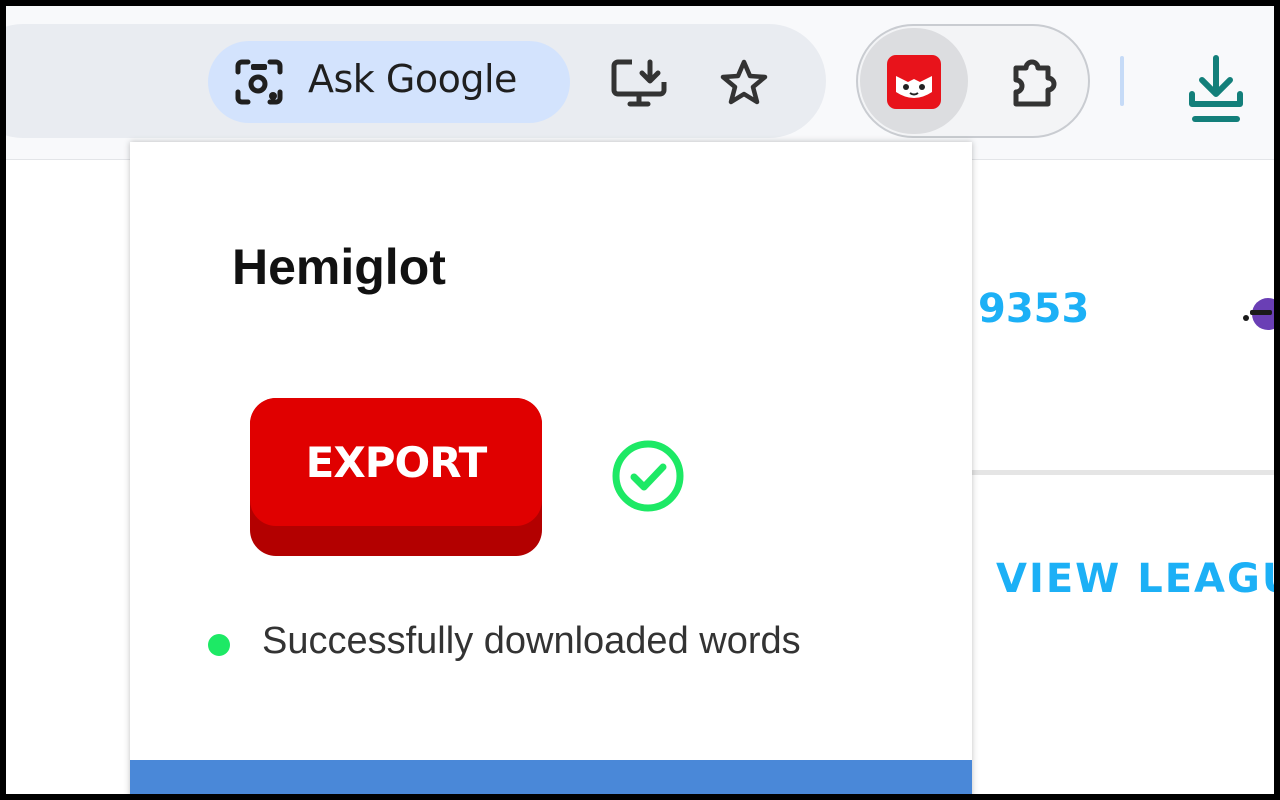 Image resolution: width=1280 pixels, height=800 pixels. What do you see at coordinates (1034, 309) in the screenshot?
I see `xp-count: 9353` at bounding box center [1034, 309].